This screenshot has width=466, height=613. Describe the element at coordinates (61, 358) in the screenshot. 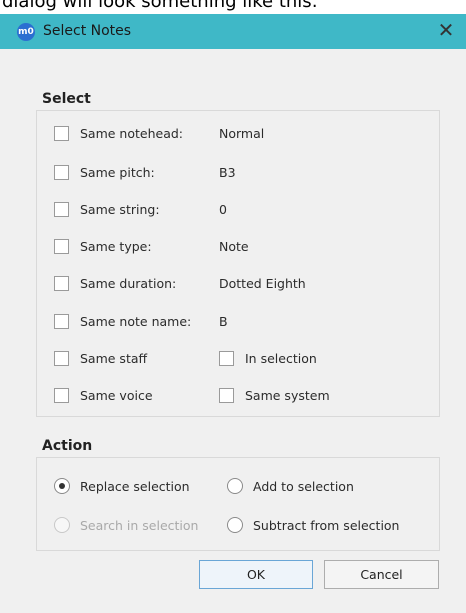

I see `same-staff-checkbox` at that location.